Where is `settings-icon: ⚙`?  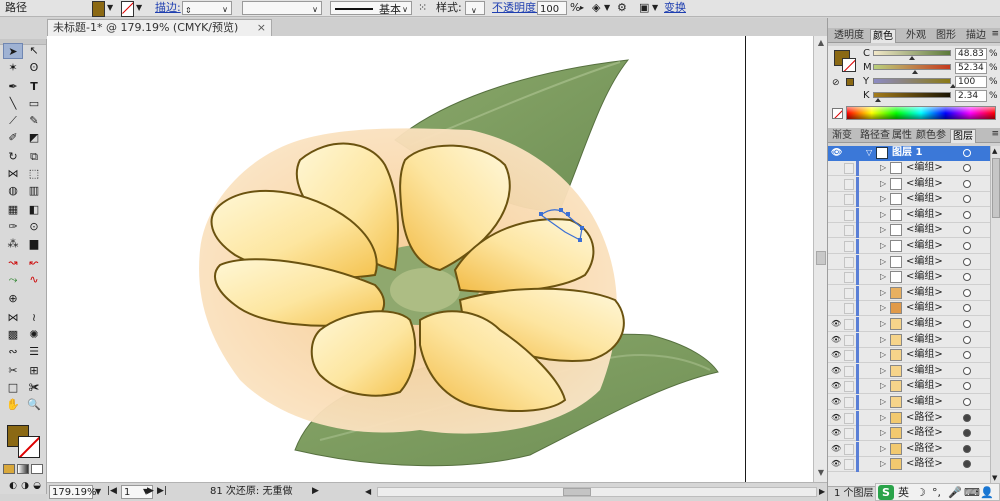 settings-icon: ⚙ is located at coordinates (622, 8).